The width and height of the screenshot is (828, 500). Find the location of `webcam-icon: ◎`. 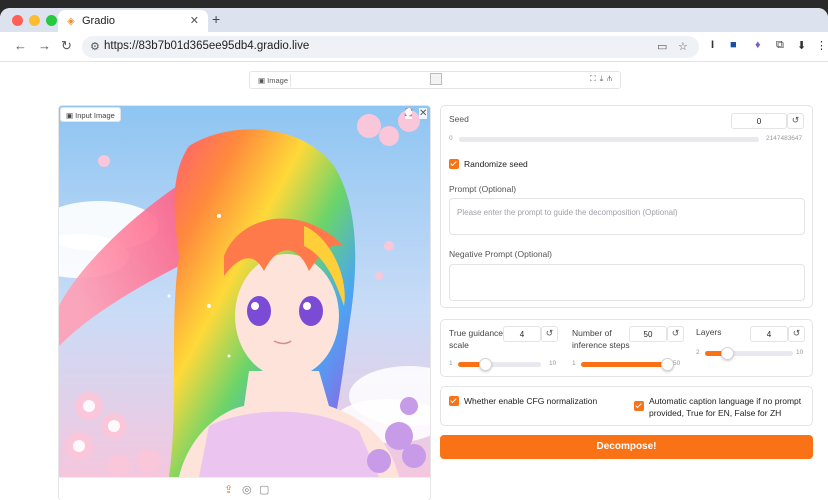

webcam-icon: ◎ is located at coordinates (247, 489).